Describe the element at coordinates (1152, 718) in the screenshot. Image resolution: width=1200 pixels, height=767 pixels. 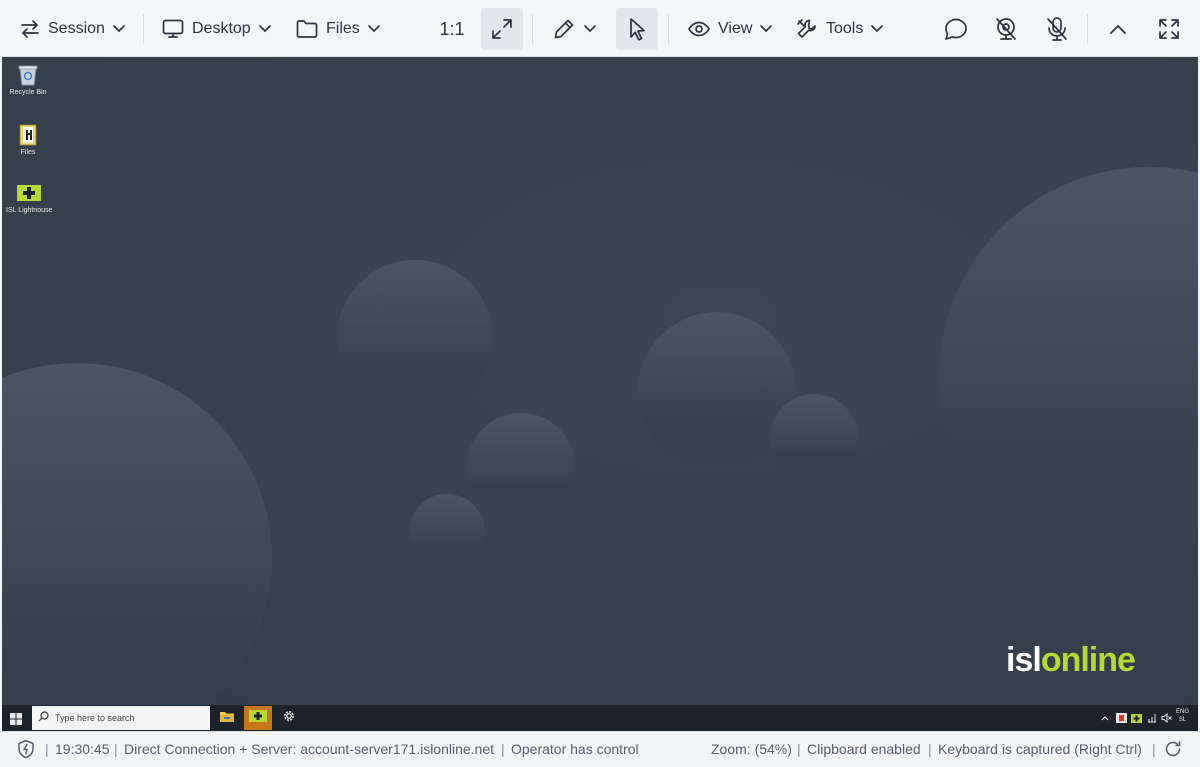
I see `network-icon` at that location.